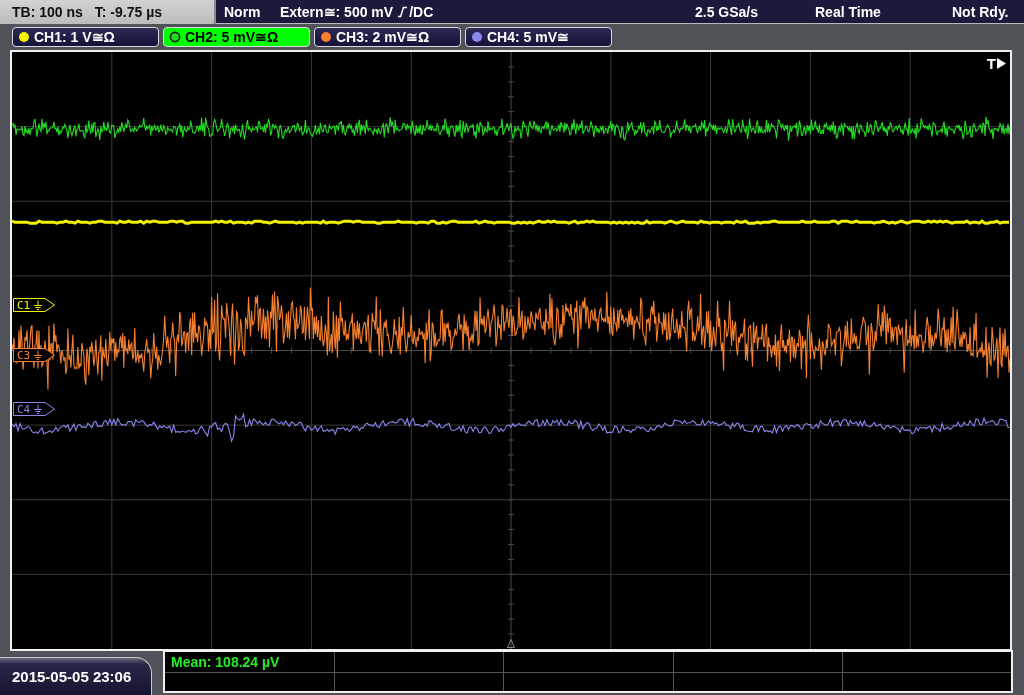  What do you see at coordinates (337, 11) in the screenshot?
I see `trigger-source-label: Extern≅: 500 mV` at bounding box center [337, 11].